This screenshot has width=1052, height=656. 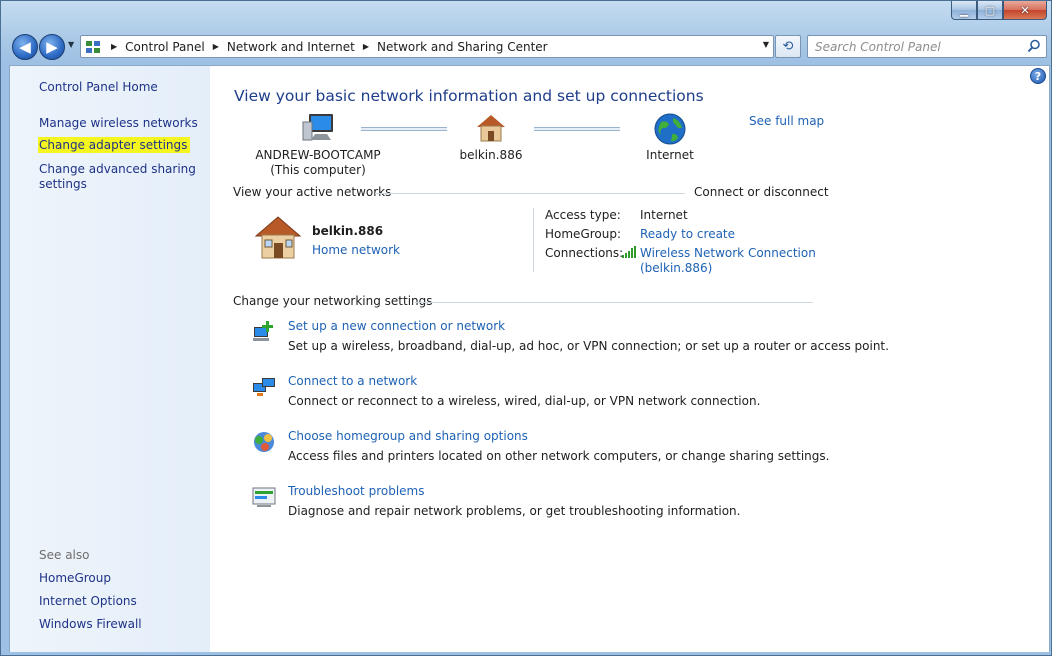 What do you see at coordinates (583, 215) in the screenshot?
I see `access-type-label: Access type:` at bounding box center [583, 215].